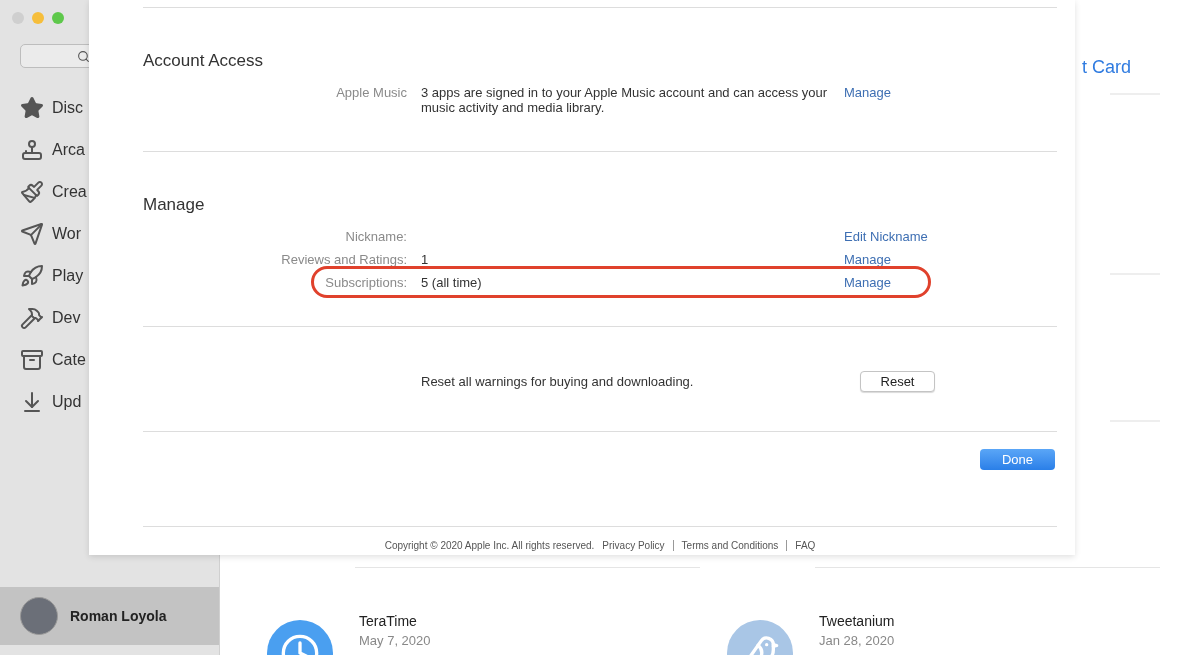 The width and height of the screenshot is (1200, 655). What do you see at coordinates (425, 259) in the screenshot?
I see `field-value: 1` at bounding box center [425, 259].